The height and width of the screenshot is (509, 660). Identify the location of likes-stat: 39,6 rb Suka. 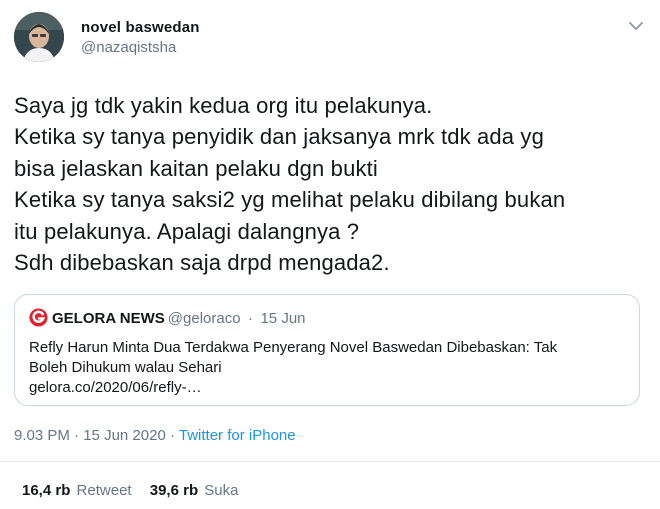
(194, 490).